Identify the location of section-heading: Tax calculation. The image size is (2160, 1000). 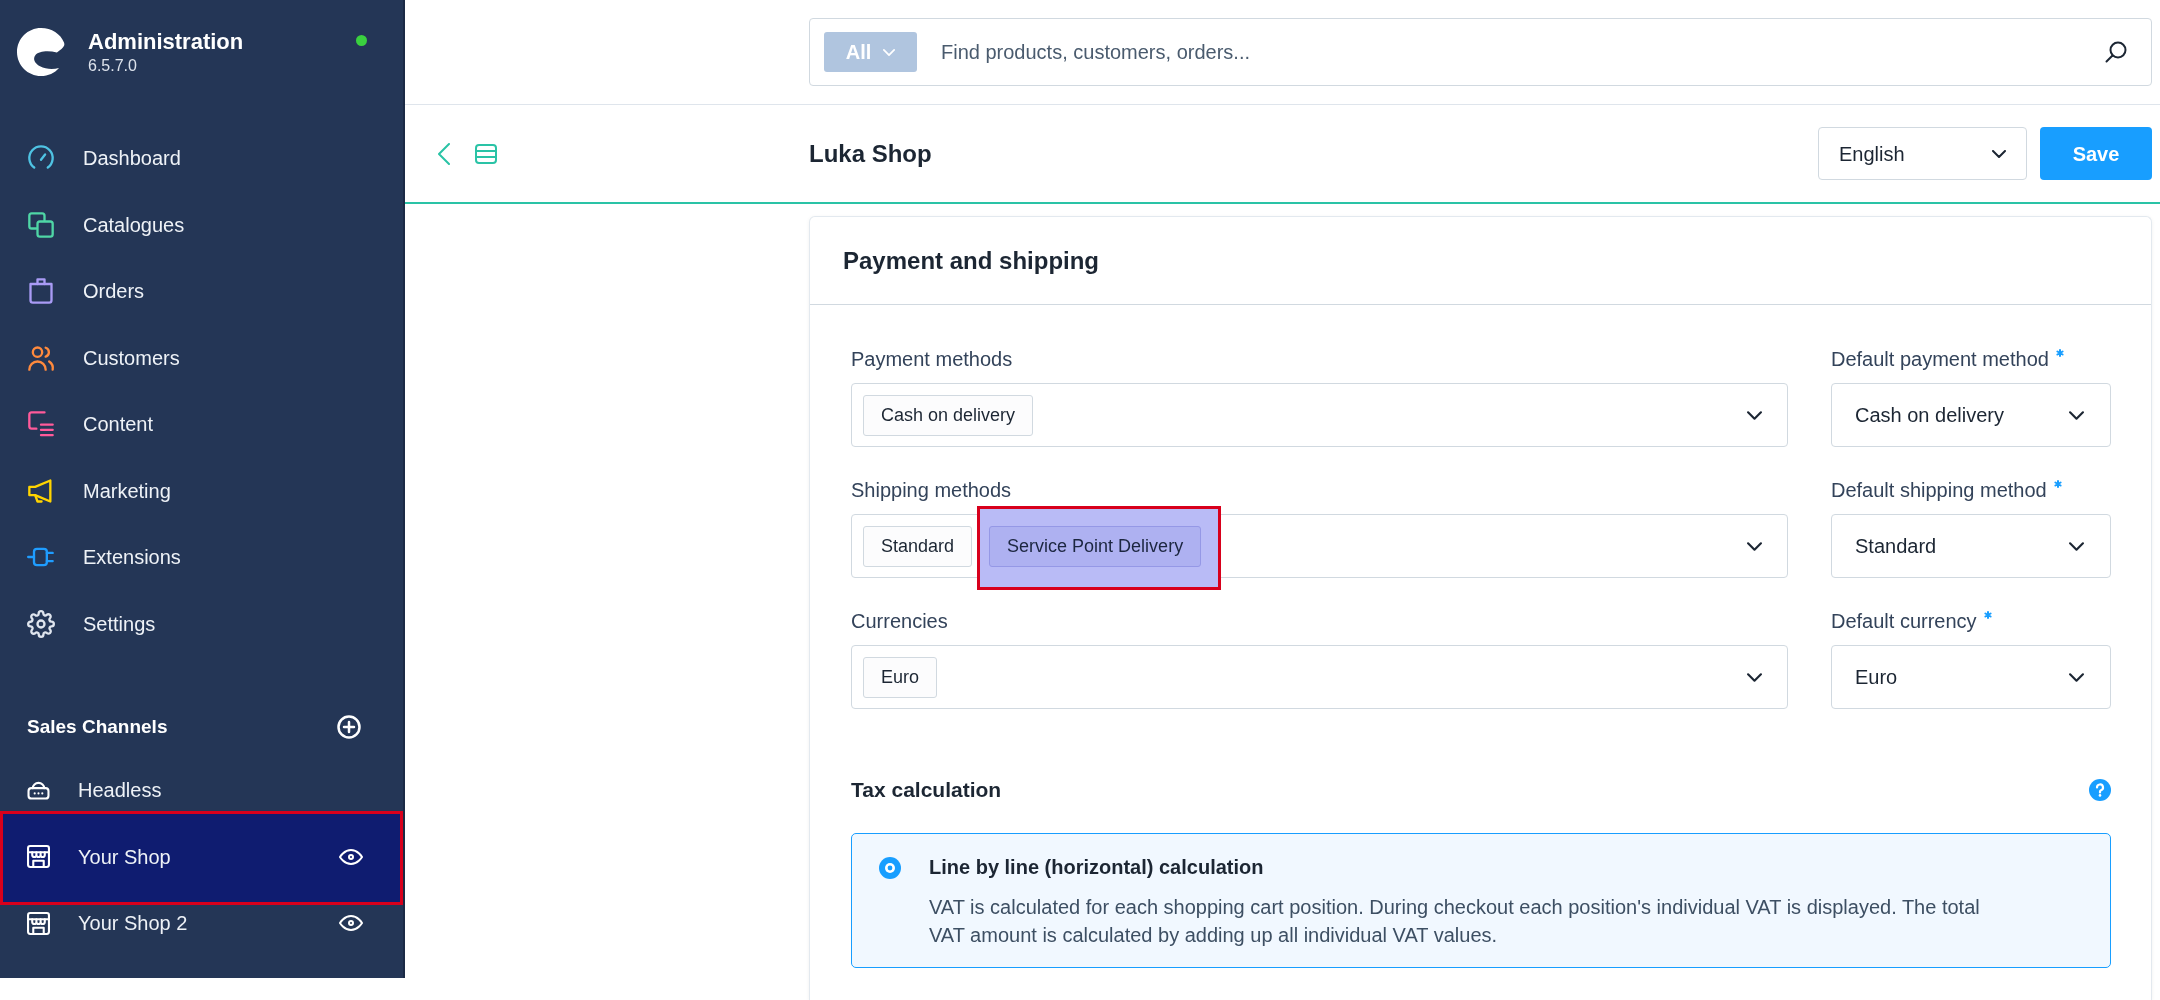
(926, 790).